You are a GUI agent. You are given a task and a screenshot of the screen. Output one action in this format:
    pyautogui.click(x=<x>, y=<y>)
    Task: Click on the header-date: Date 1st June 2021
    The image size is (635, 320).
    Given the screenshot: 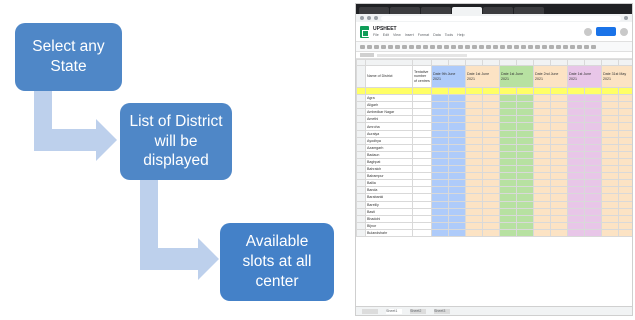 What is the action you would take?
    pyautogui.click(x=516, y=76)
    